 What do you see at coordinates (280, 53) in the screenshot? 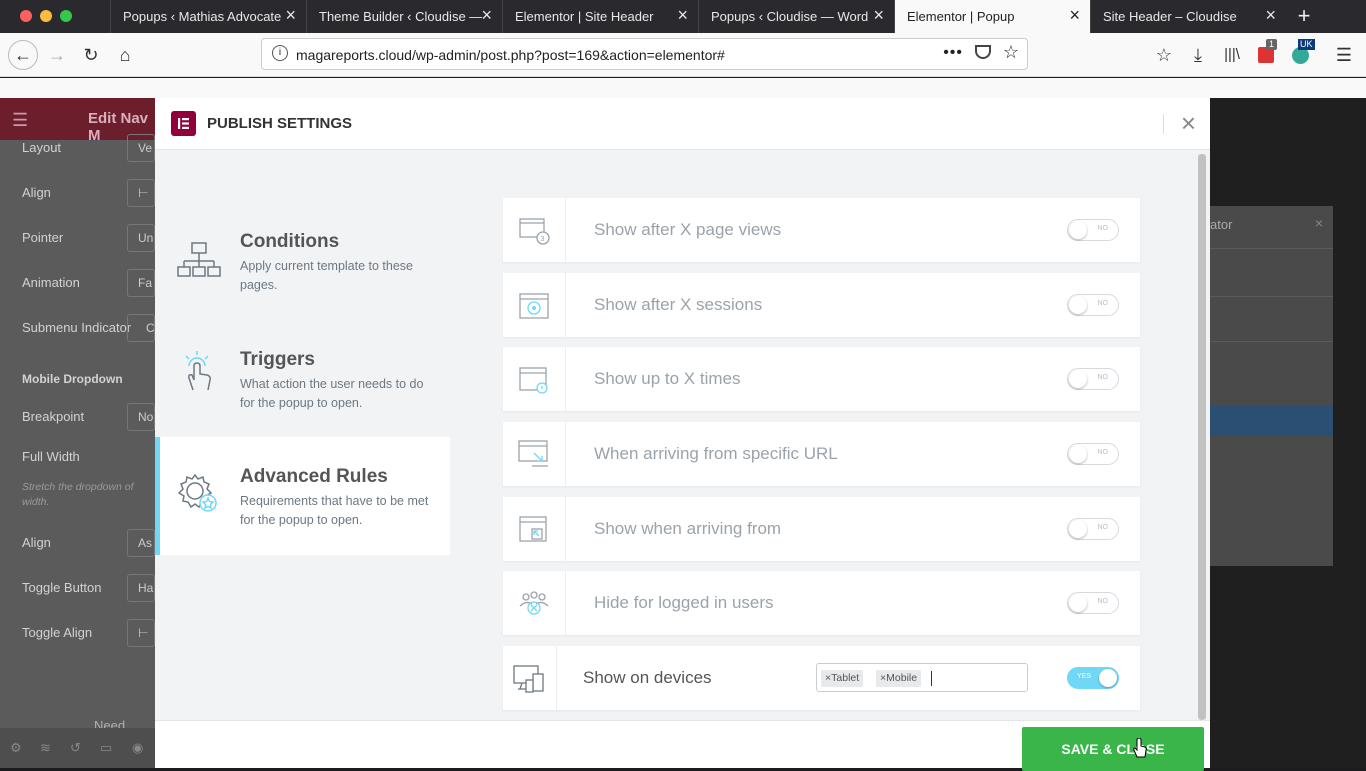
I see `info-icon: i` at bounding box center [280, 53].